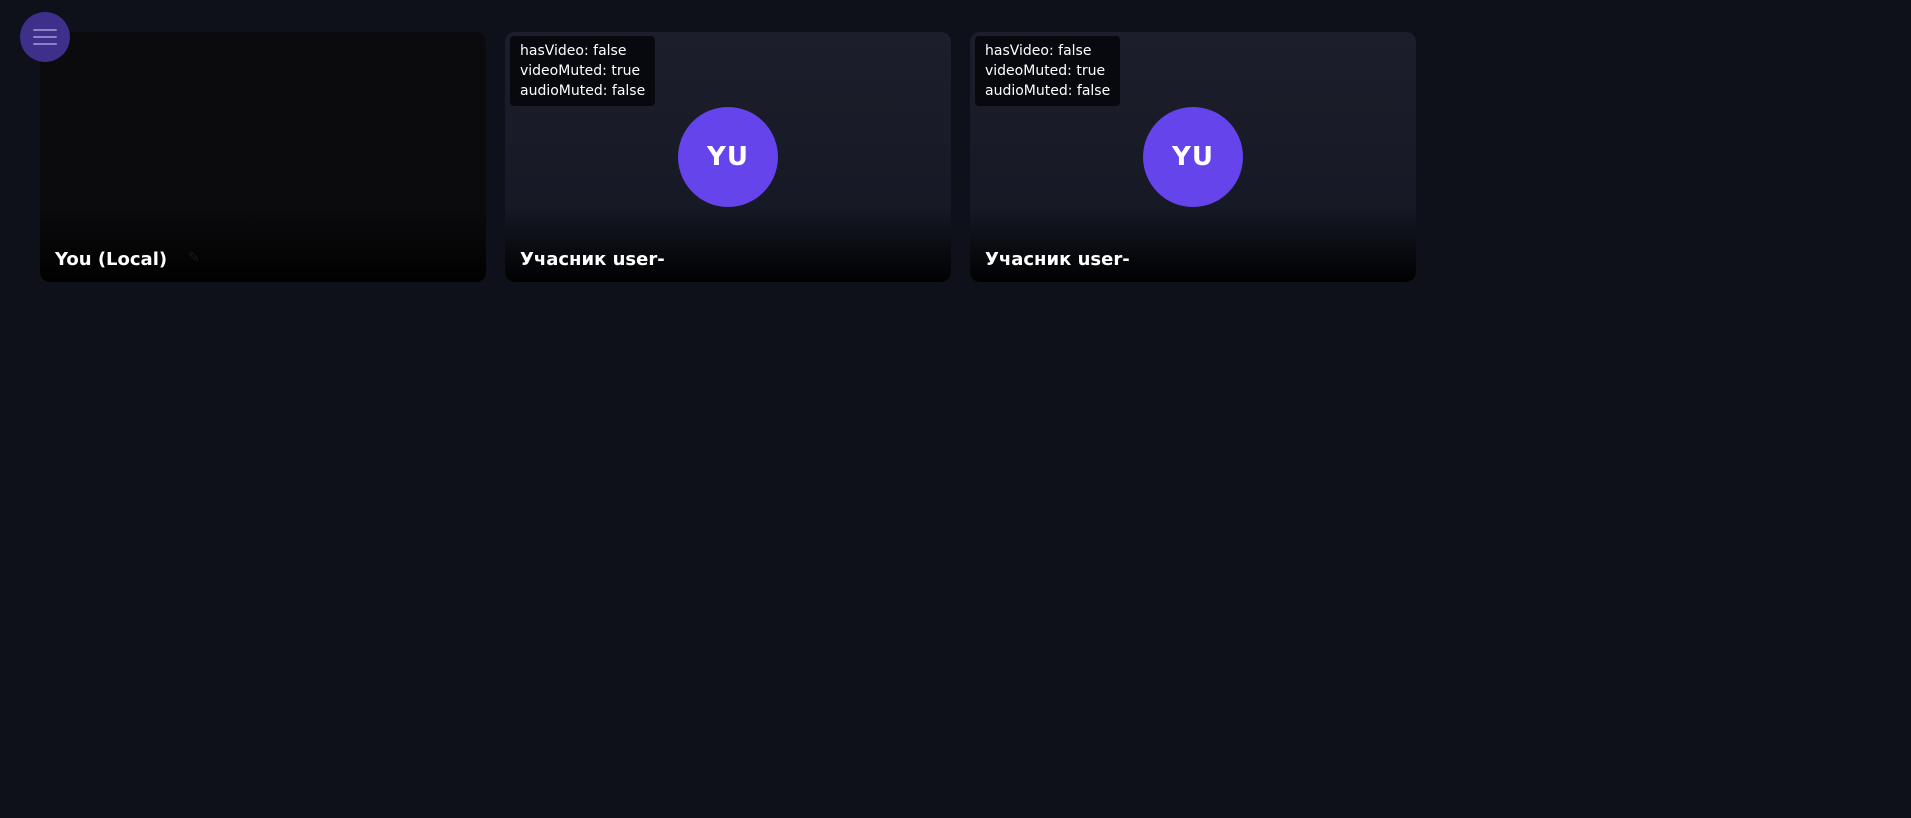 The width and height of the screenshot is (1911, 818). What do you see at coordinates (194, 258) in the screenshot?
I see `pencil-icon: ✎` at bounding box center [194, 258].